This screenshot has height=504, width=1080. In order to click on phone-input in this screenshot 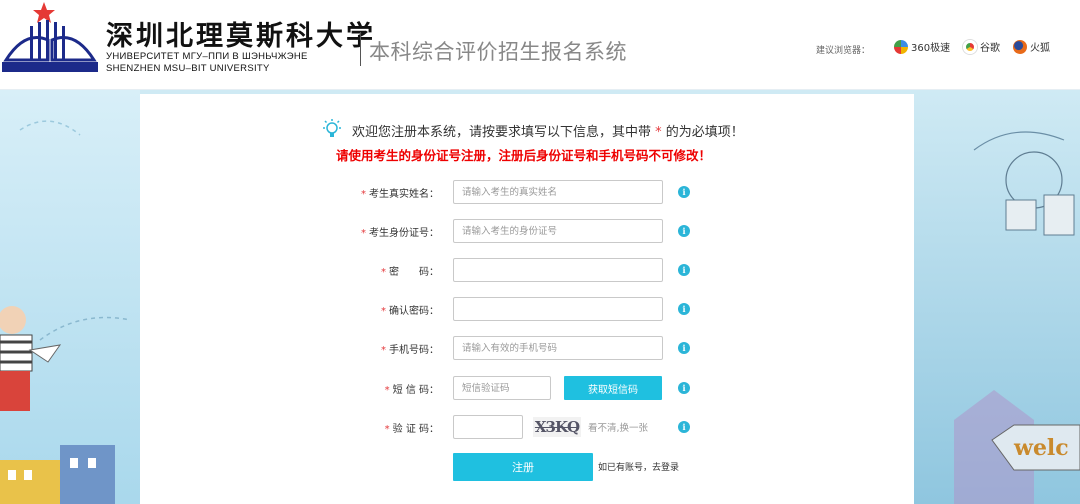, I will do `click(558, 348)`.